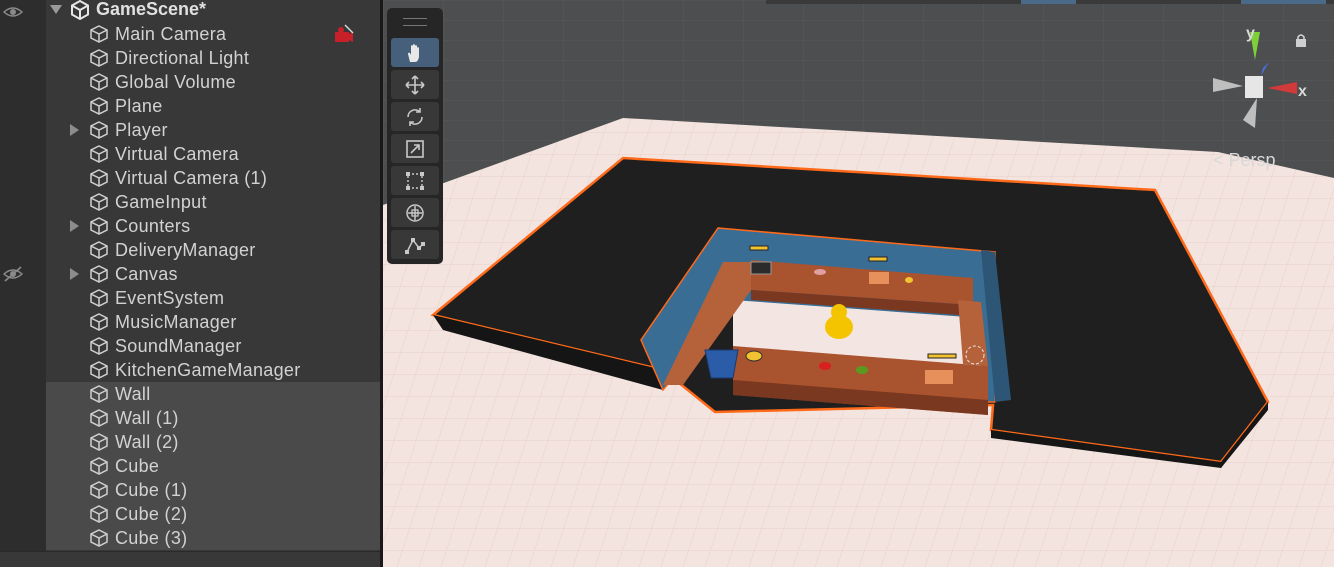 The width and height of the screenshot is (1334, 567). I want to click on hierarchy-item: Counters, so click(213, 226).